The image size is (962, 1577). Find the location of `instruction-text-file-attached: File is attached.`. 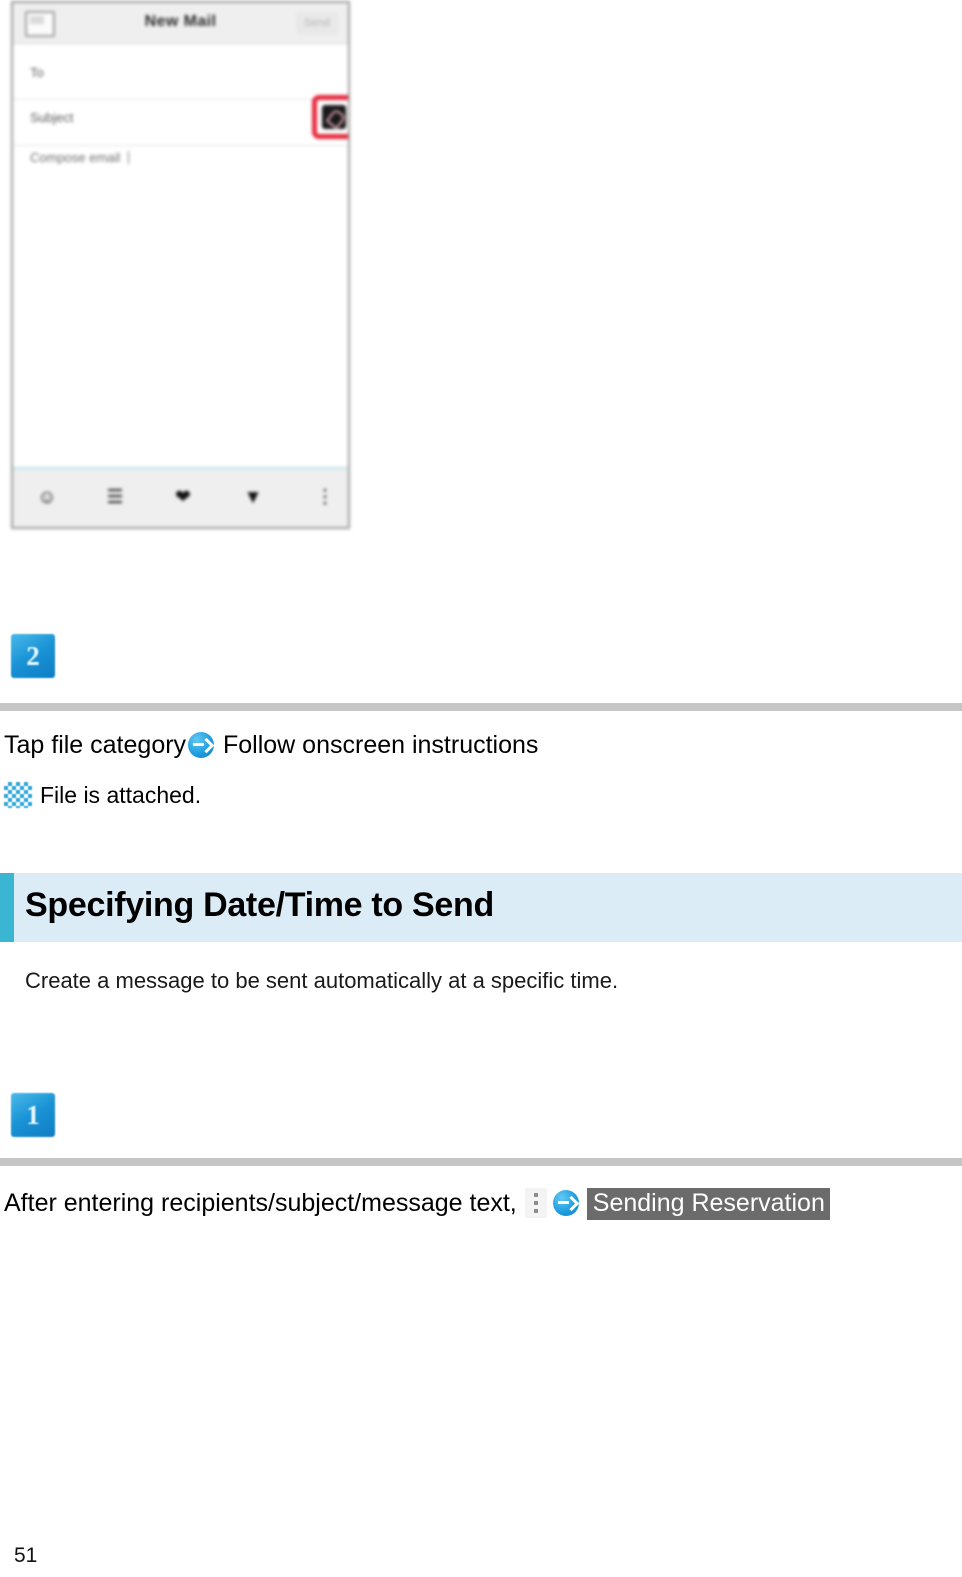

instruction-text-file-attached: File is attached. is located at coordinates (121, 795).